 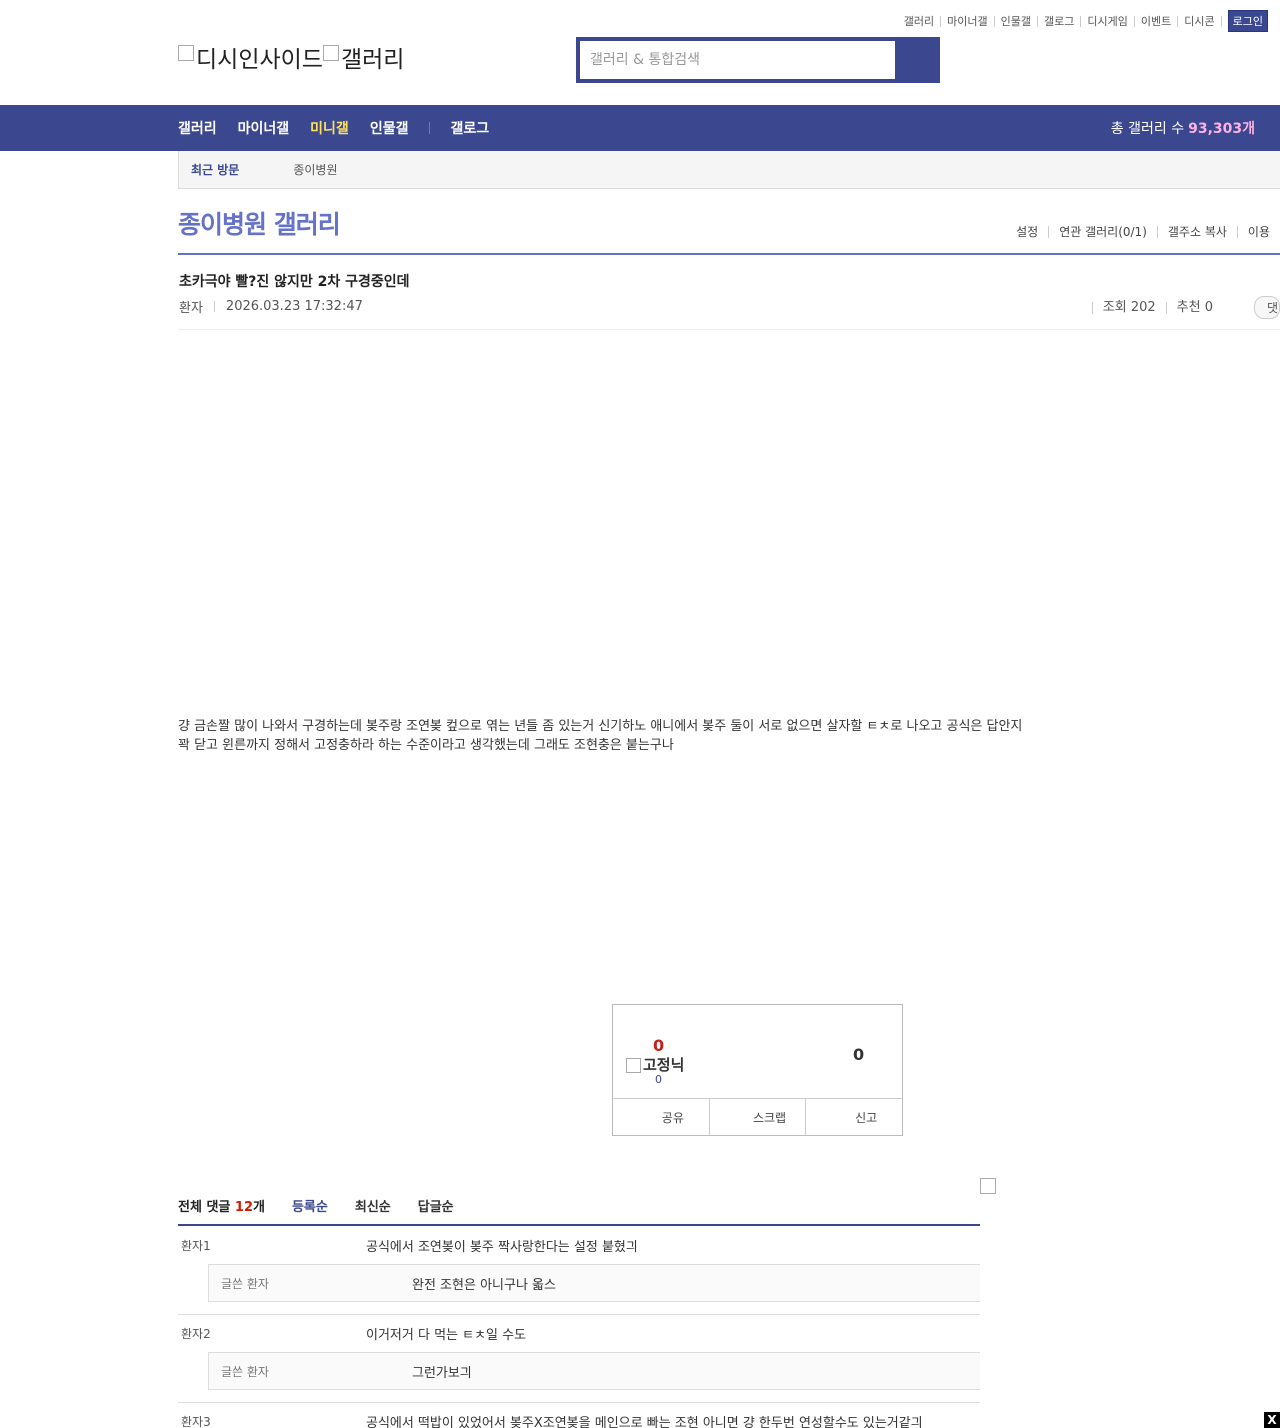 I want to click on sort-by-registered: 등록순, so click(x=310, y=1210).